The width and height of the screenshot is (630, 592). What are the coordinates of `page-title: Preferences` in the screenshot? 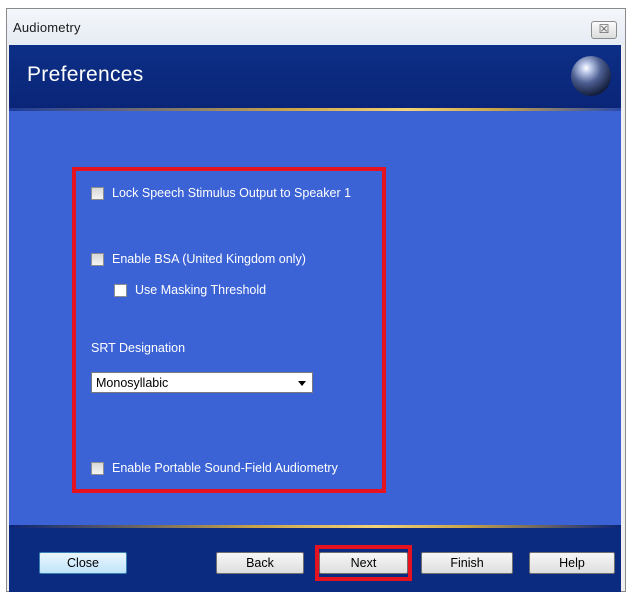 It's located at (85, 74).